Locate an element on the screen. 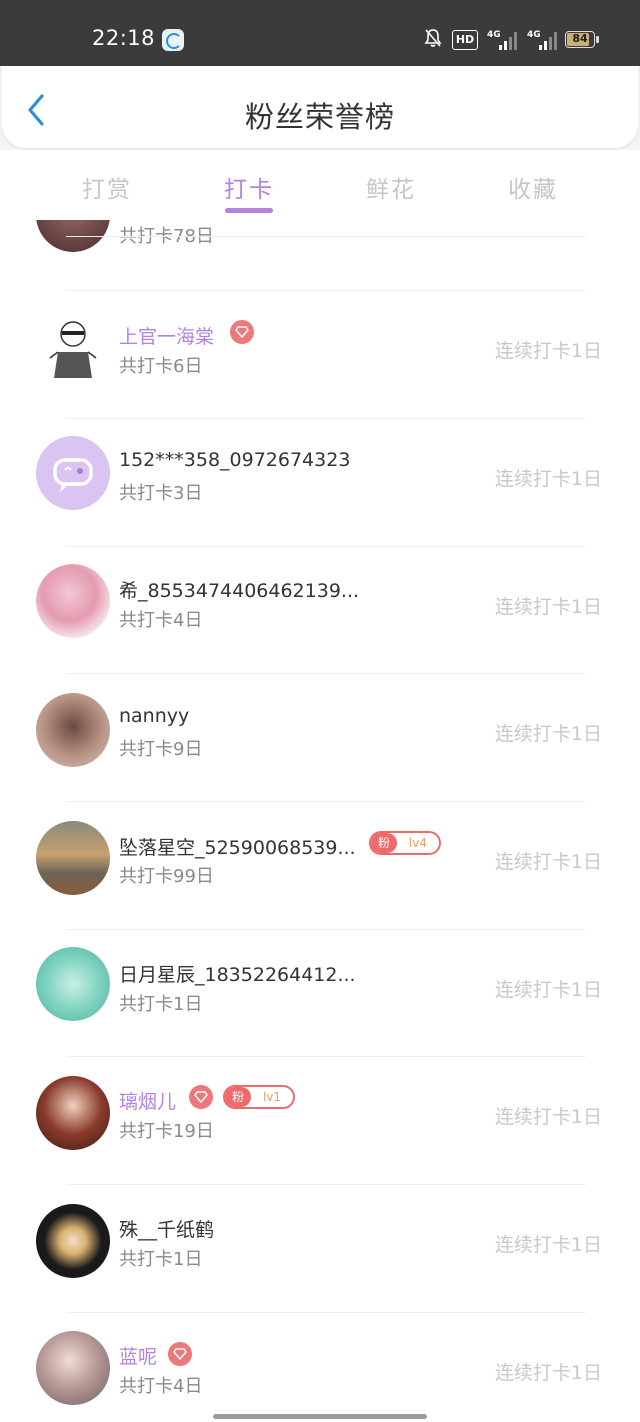 This screenshot has height=1422, width=640. fan-level-badge: 粉 lv1 is located at coordinates (259, 1097).